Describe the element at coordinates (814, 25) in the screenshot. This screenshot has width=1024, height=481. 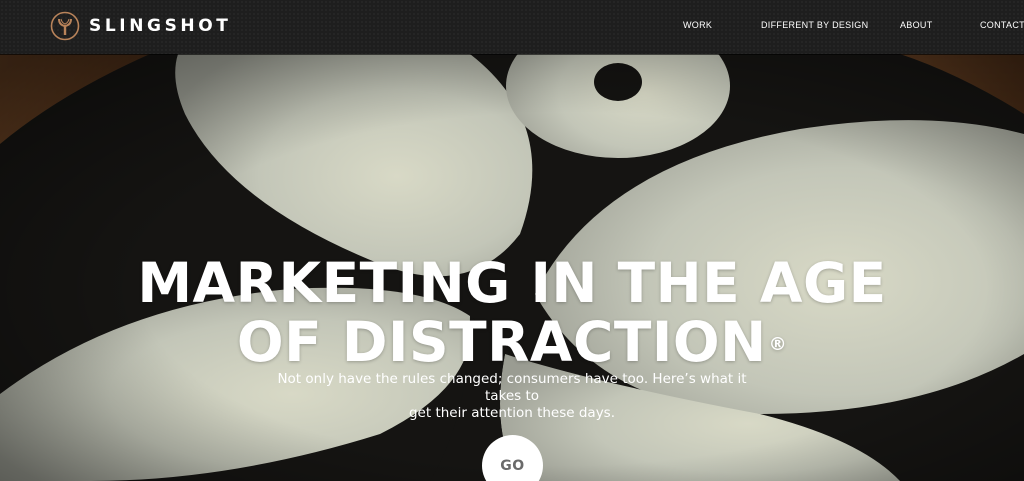
I see `nav-item-different-by-design: DIFFERENT BY DESIGN` at that location.